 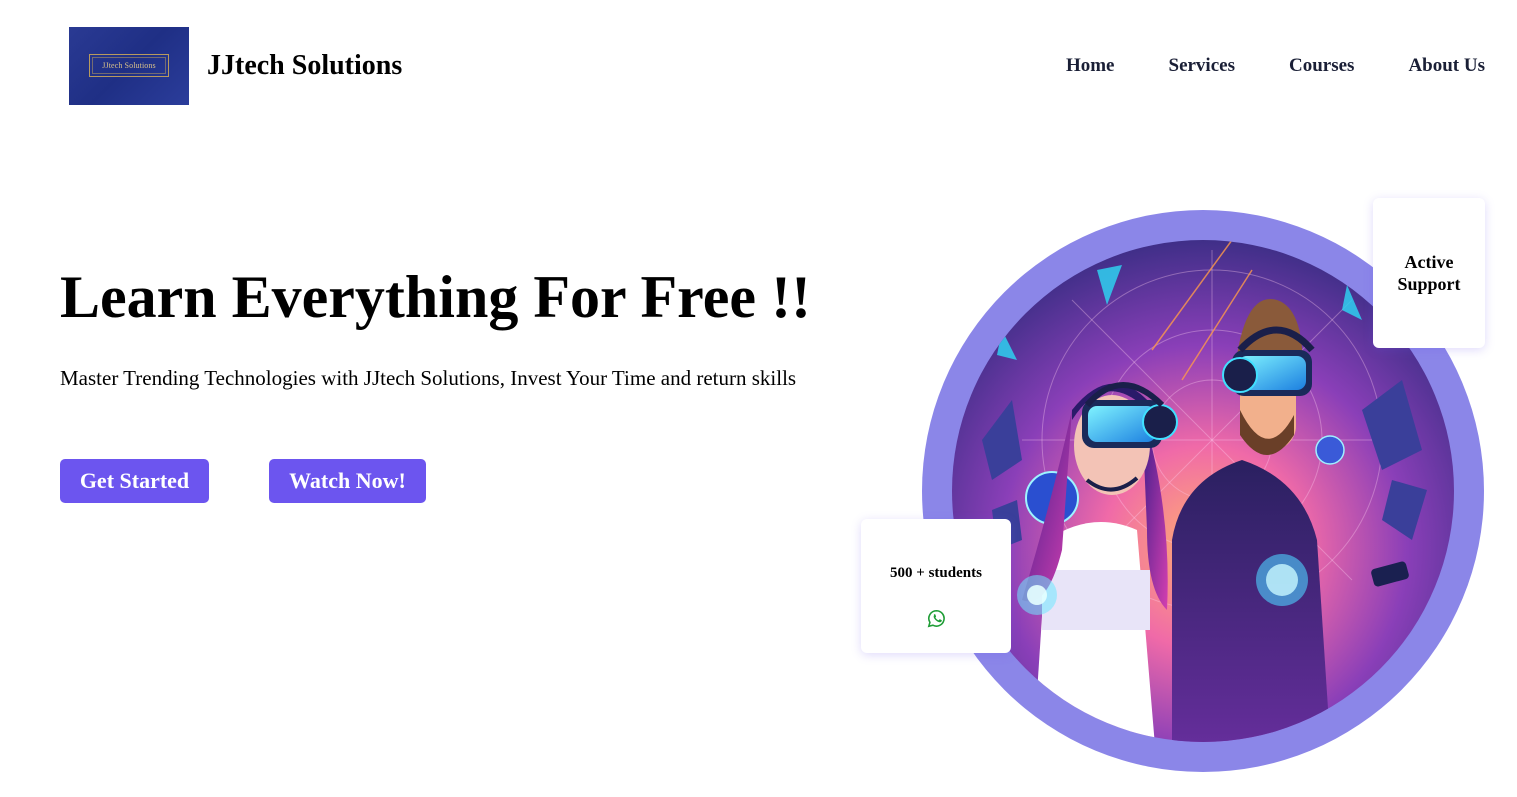 I want to click on brand-logo: JJtech Solutions, so click(x=129, y=66).